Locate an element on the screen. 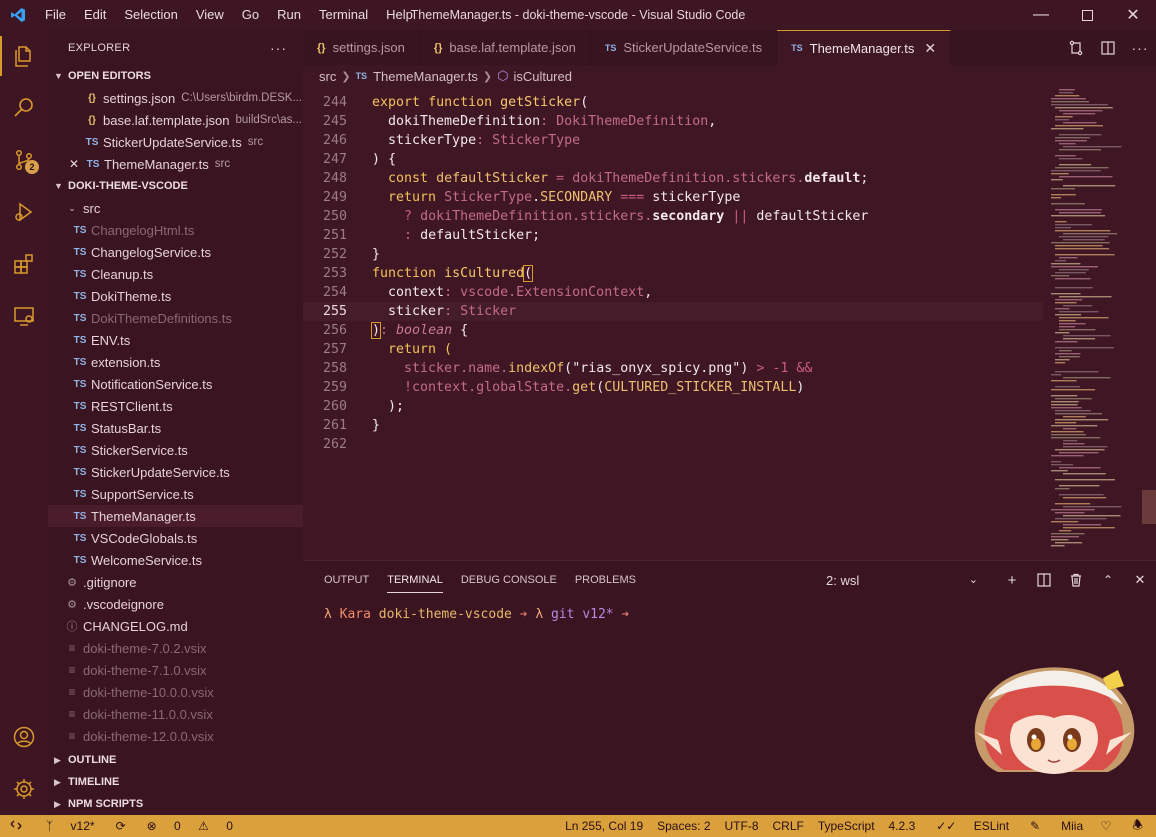 The image size is (1156, 837). outline-header: ▶ OUTLINE is located at coordinates (175, 760).